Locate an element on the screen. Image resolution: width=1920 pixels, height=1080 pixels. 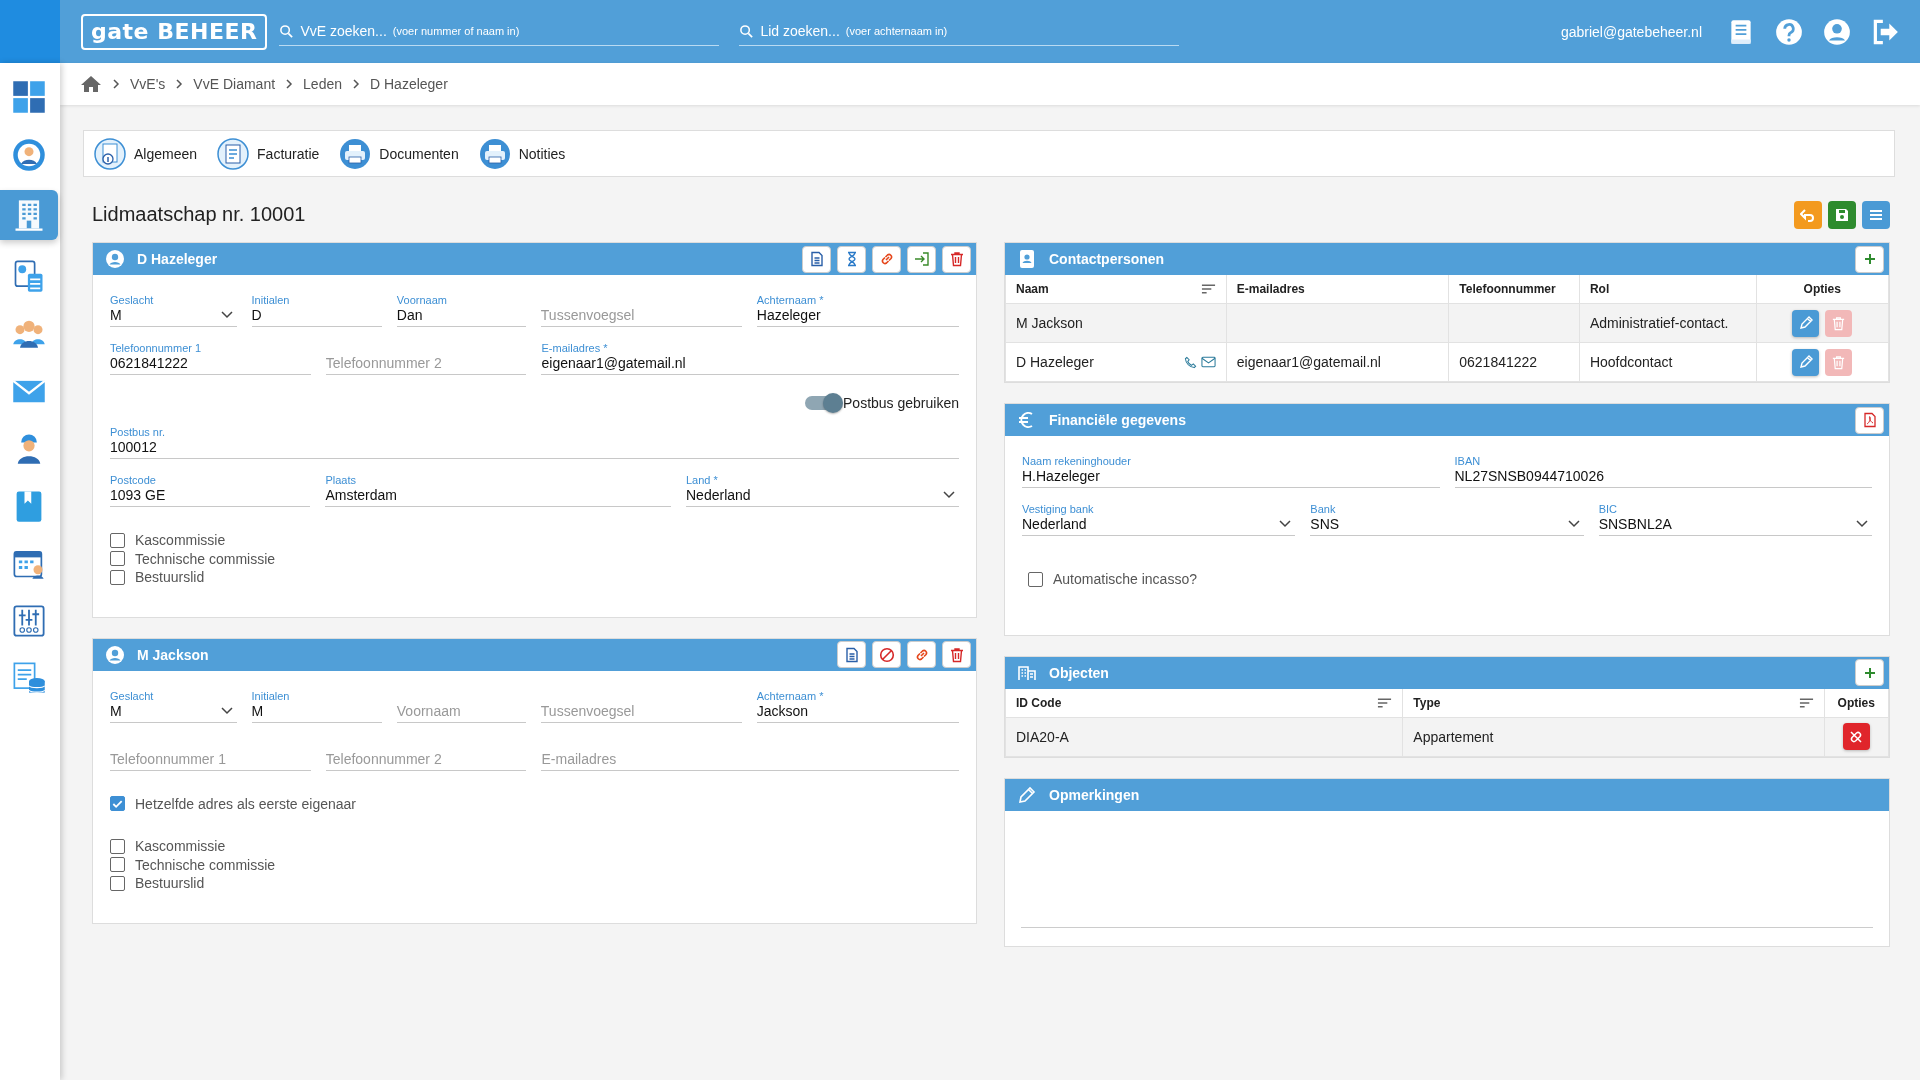
document-icon is located at coordinates (816, 259).